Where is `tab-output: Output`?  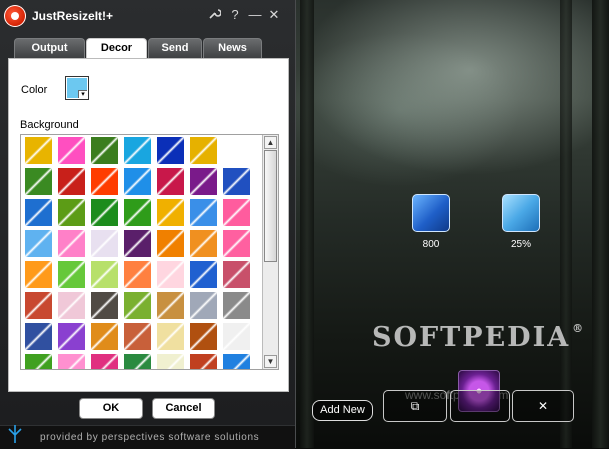
tab-output: Output is located at coordinates (49, 48).